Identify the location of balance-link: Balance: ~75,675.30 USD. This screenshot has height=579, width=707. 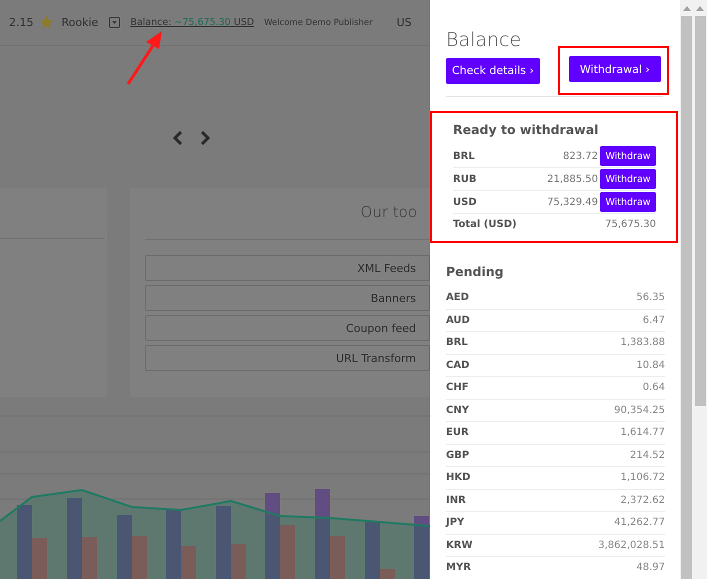
(192, 22).